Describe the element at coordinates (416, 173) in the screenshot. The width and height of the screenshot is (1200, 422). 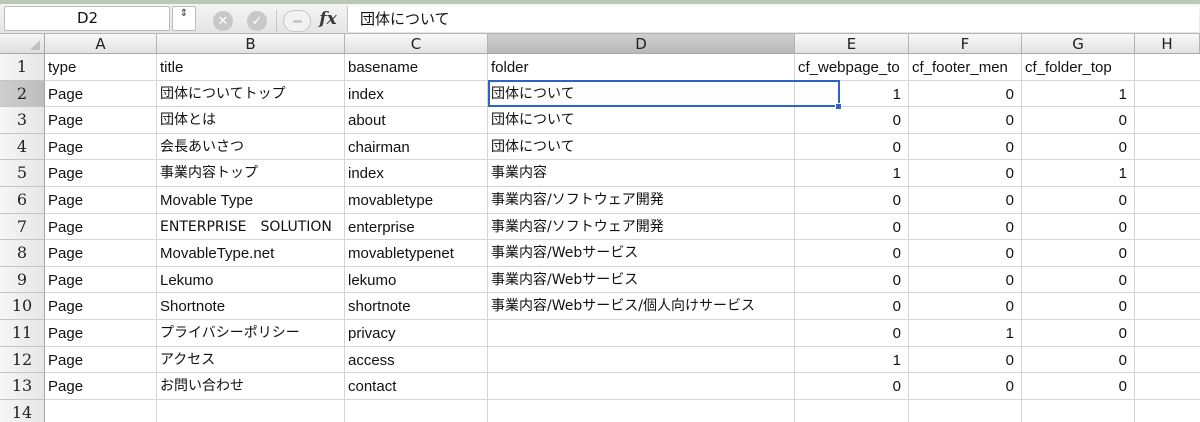
I see `cell-c5: index` at that location.